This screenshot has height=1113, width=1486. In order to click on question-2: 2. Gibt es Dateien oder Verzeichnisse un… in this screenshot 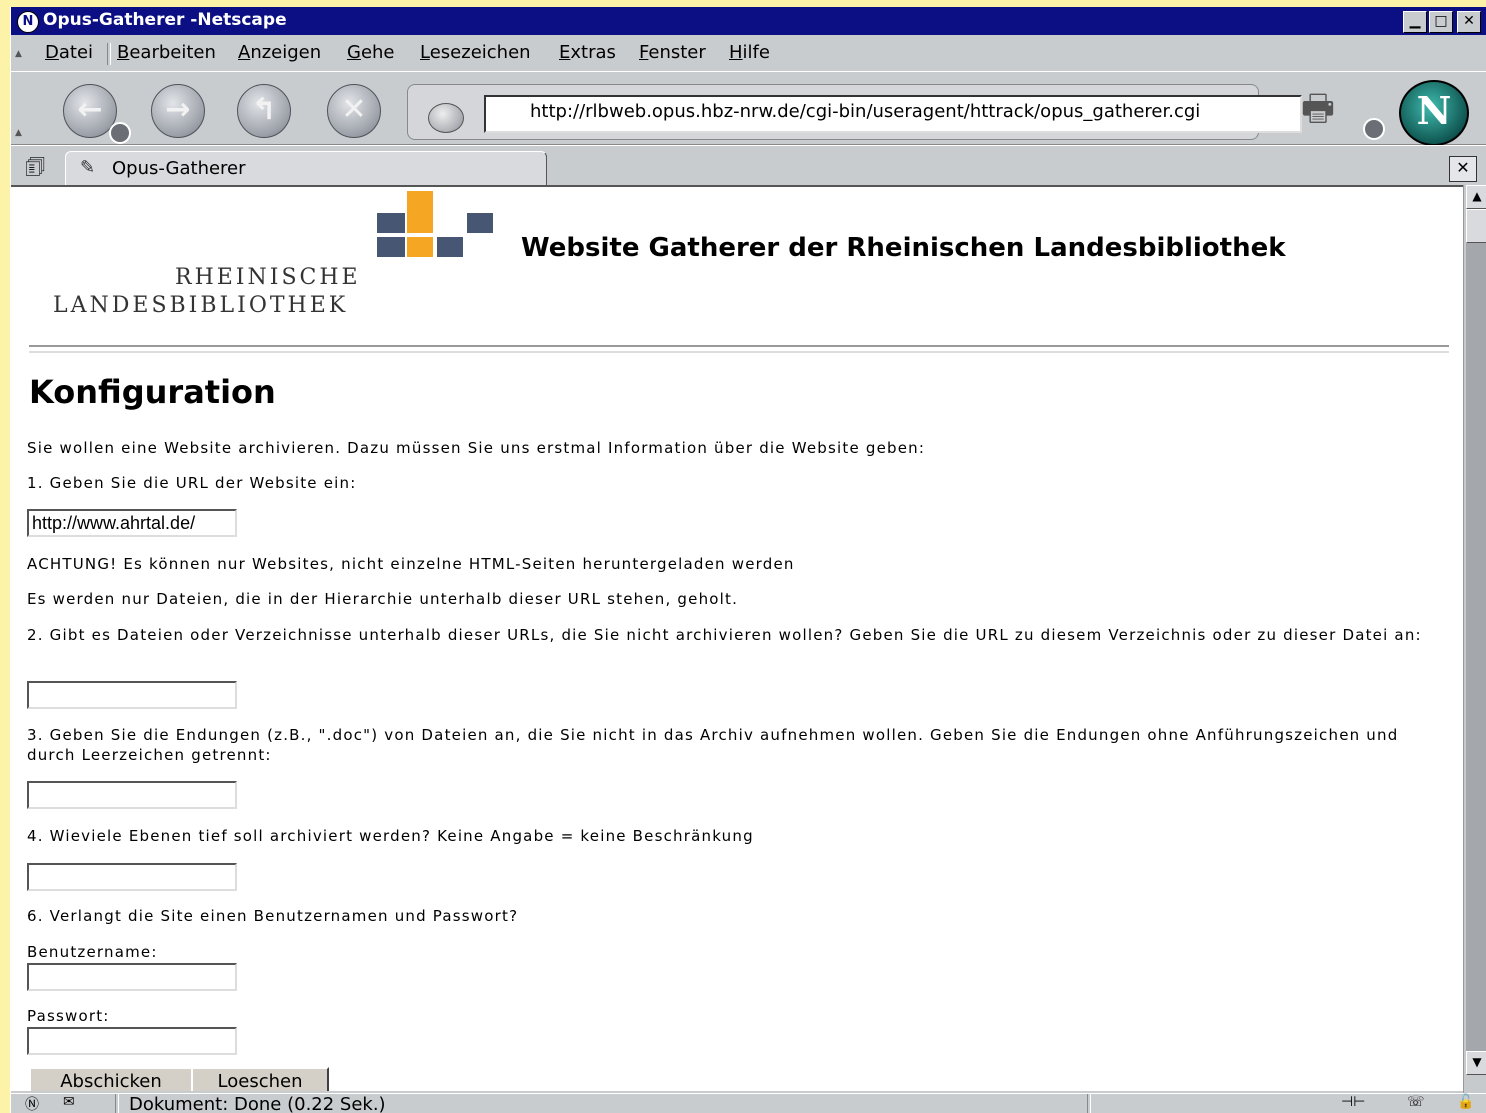, I will do `click(724, 635)`.